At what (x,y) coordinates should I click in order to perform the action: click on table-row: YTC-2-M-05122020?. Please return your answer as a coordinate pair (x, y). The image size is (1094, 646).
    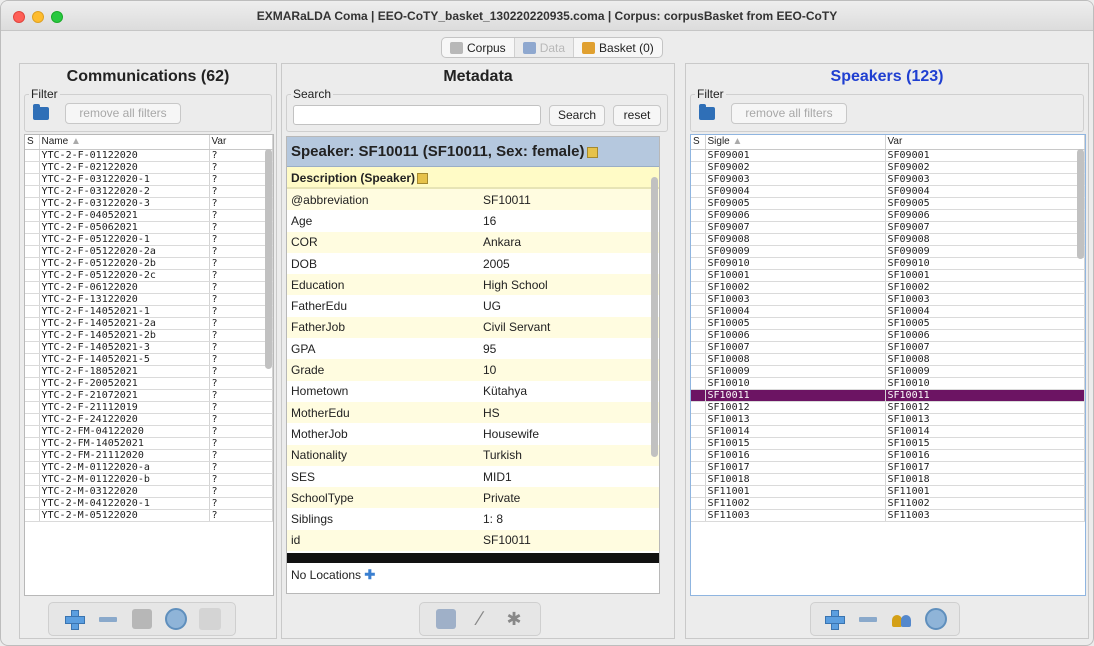
    Looking at the image, I should click on (149, 515).